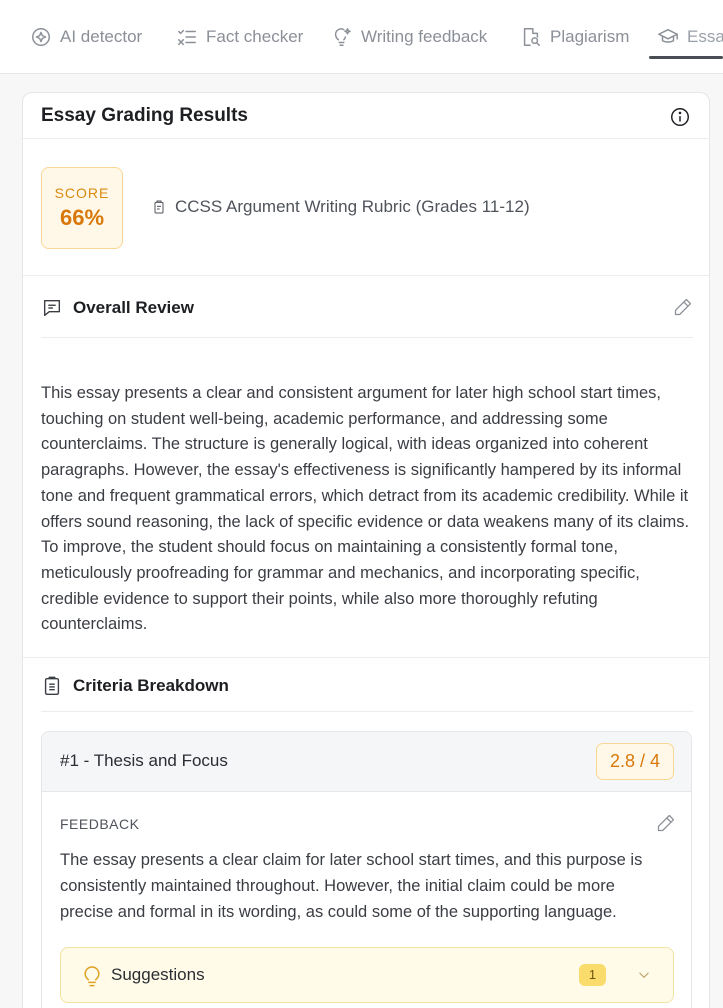 This screenshot has width=723, height=1008. Describe the element at coordinates (644, 975) in the screenshot. I see `chevron-down-icon` at that location.